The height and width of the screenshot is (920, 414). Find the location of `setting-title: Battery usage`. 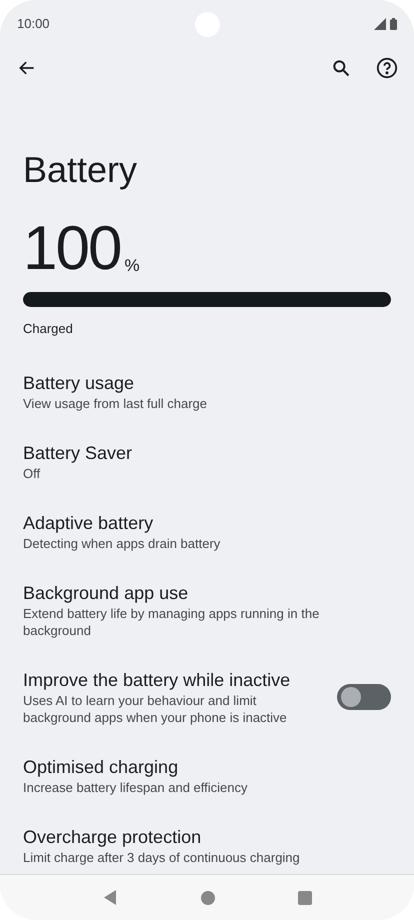

setting-title: Battery usage is located at coordinates (199, 382).